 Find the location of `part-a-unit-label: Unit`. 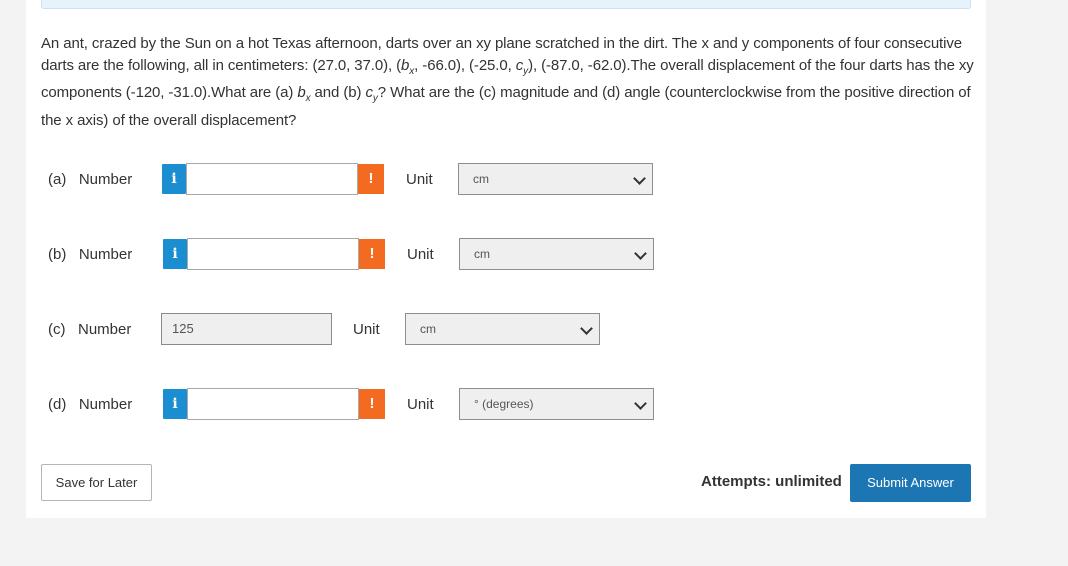

part-a-unit-label: Unit is located at coordinates (419, 179).